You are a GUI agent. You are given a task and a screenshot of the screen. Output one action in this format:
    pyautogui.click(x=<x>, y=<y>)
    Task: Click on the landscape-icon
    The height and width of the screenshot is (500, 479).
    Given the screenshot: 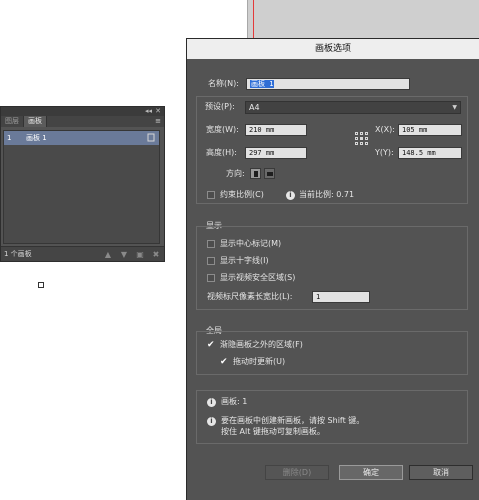 What is the action you would take?
    pyautogui.click(x=269, y=173)
    